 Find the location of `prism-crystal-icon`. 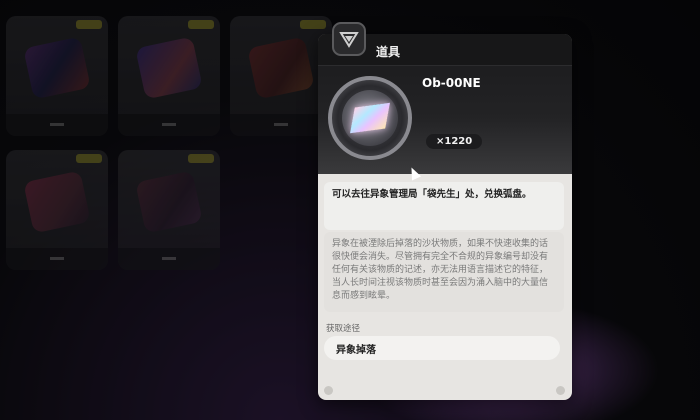

prism-crystal-icon is located at coordinates (370, 118).